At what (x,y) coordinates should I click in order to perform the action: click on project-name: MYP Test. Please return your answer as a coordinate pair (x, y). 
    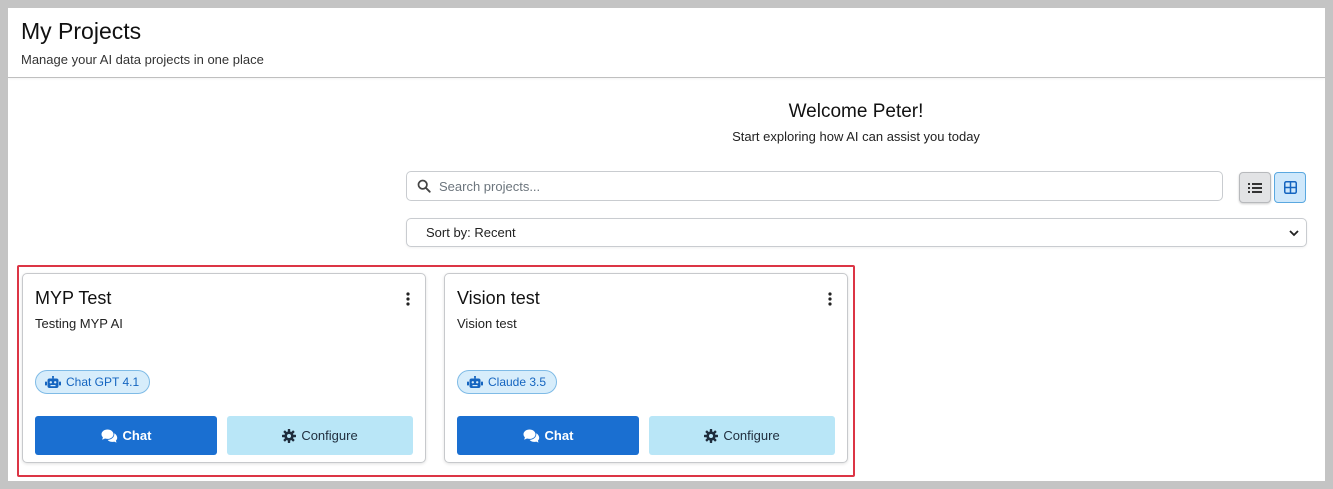
    Looking at the image, I should click on (73, 298).